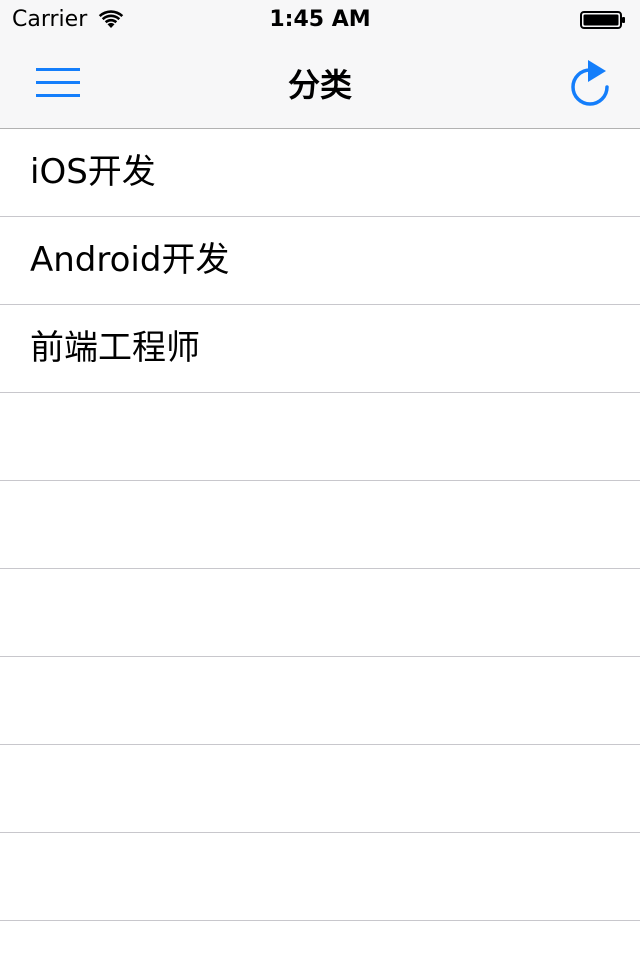 This screenshot has width=640, height=960. What do you see at coordinates (320, 173) in the screenshot?
I see `list-item: iOS开发` at bounding box center [320, 173].